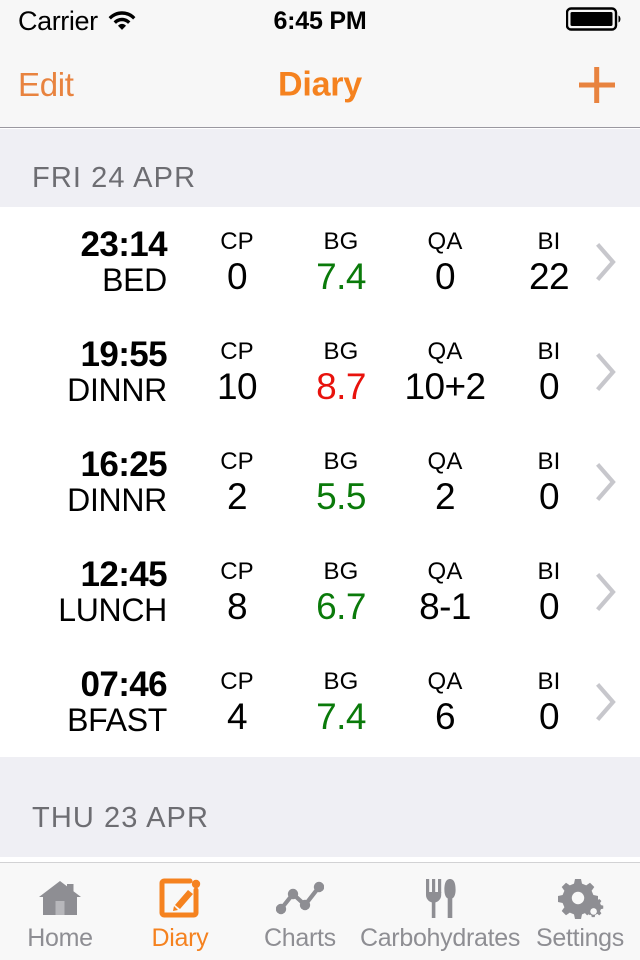 This screenshot has height=960, width=640. Describe the element at coordinates (300, 937) in the screenshot. I see `tab-label: Charts` at that location.